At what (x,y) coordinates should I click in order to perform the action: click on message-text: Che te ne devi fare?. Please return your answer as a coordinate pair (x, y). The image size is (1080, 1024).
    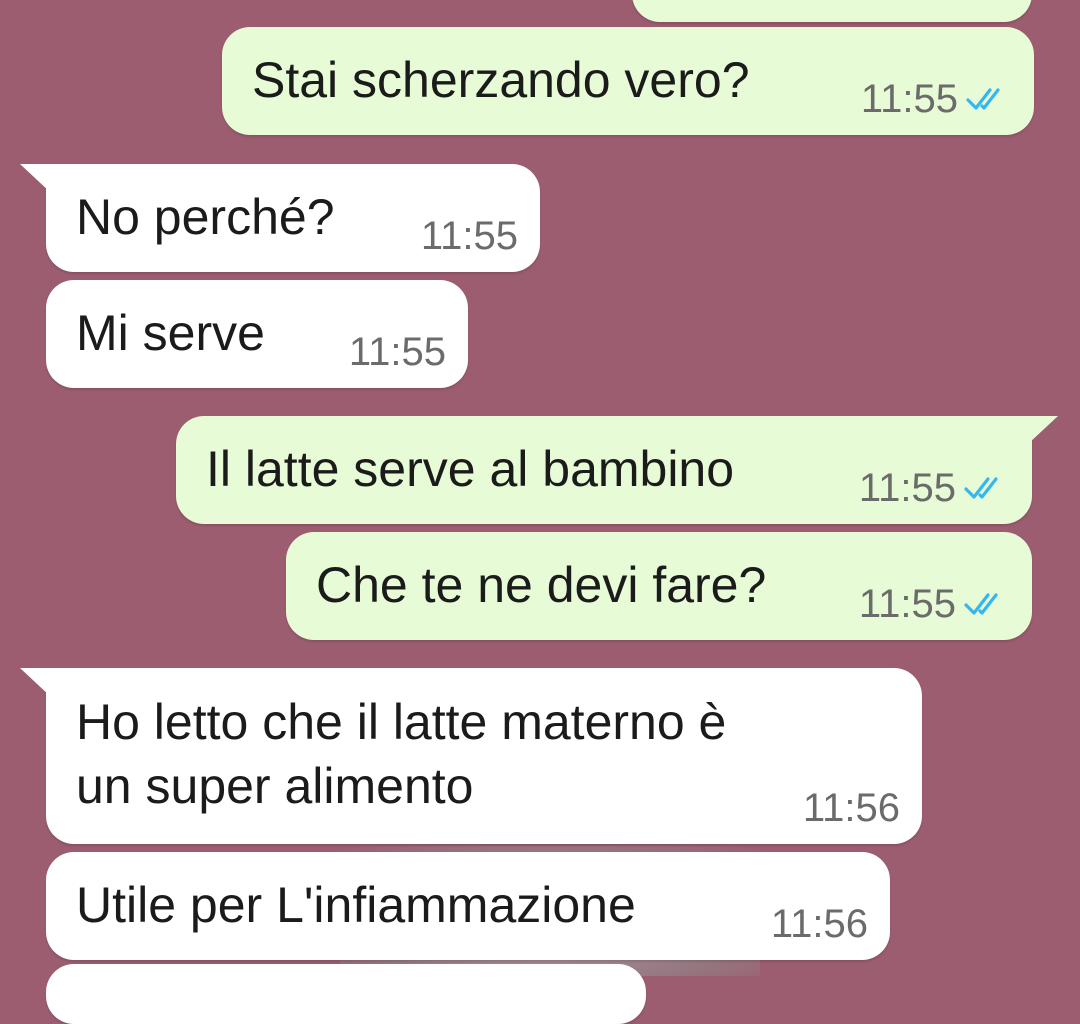
    Looking at the image, I should click on (541, 585).